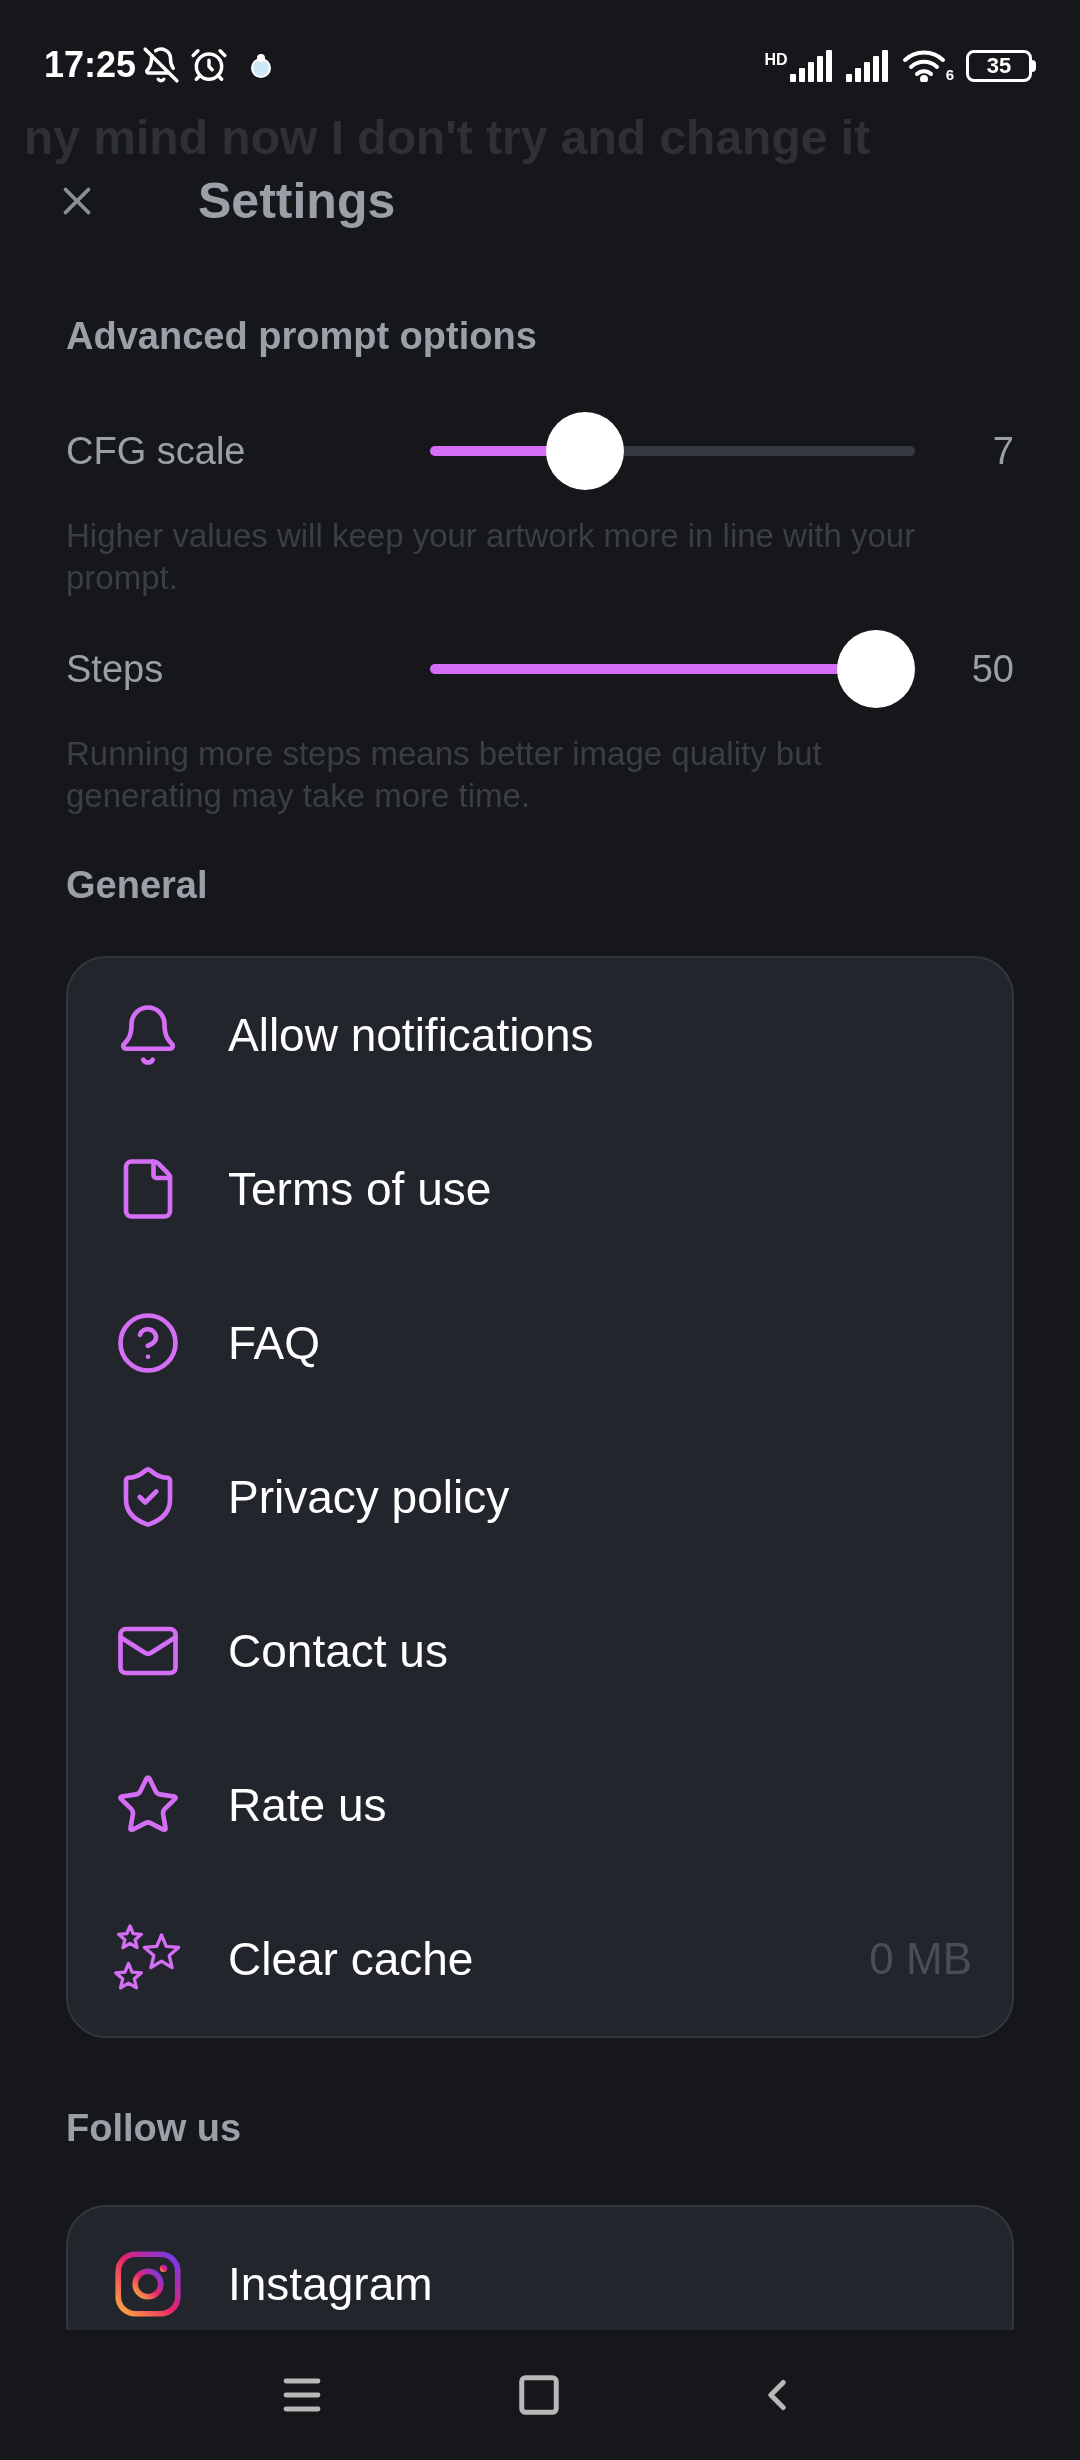 Image resolution: width=1080 pixels, height=2460 pixels. Describe the element at coordinates (369, 1497) in the screenshot. I see `item-label: Privacy policy` at that location.